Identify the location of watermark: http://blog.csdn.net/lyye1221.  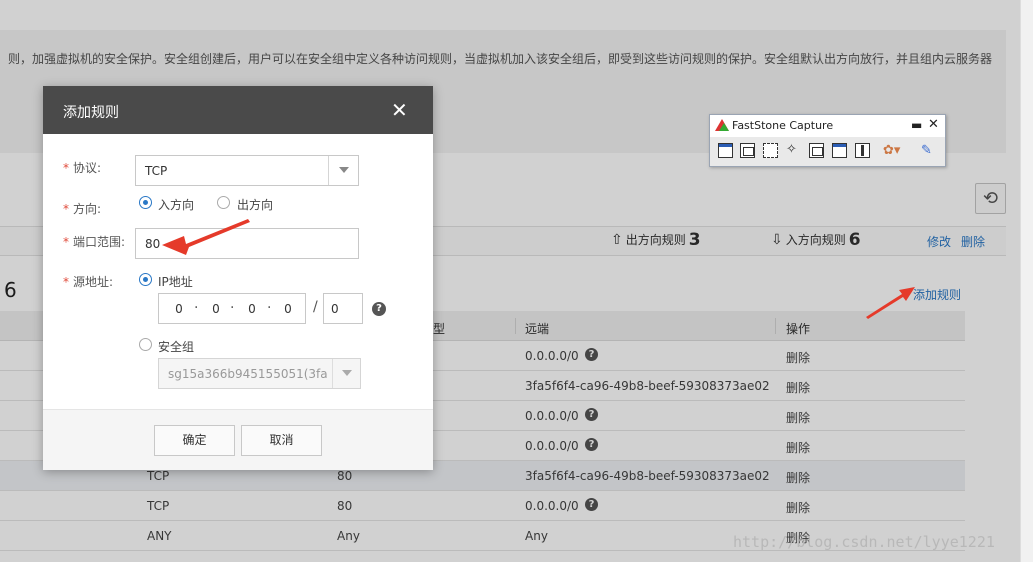
(864, 542).